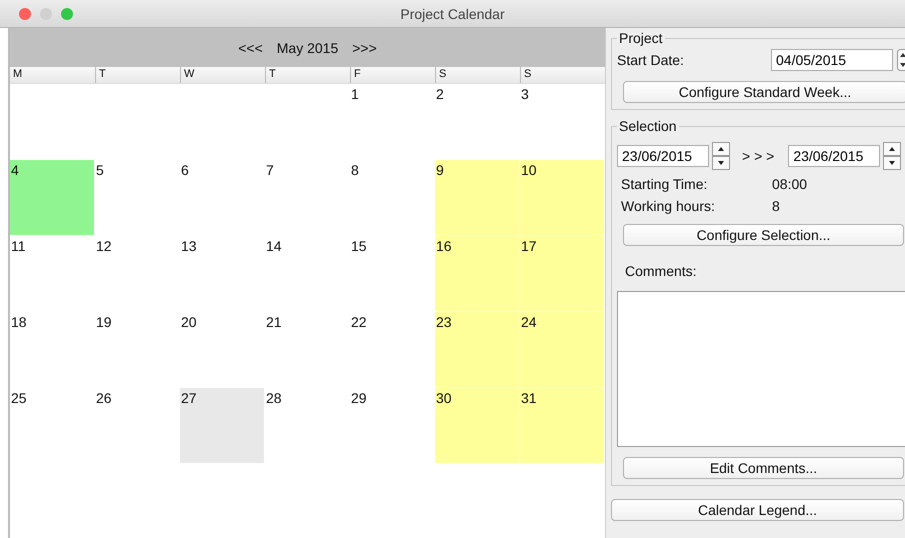 The width and height of the screenshot is (905, 538). What do you see at coordinates (651, 60) in the screenshot?
I see `start-date-label: Start Date:` at bounding box center [651, 60].